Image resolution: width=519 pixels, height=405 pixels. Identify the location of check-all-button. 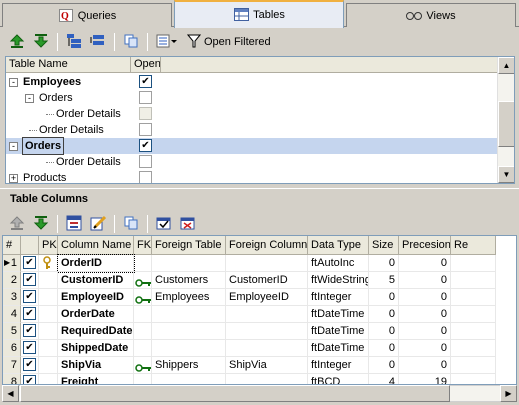
(164, 224).